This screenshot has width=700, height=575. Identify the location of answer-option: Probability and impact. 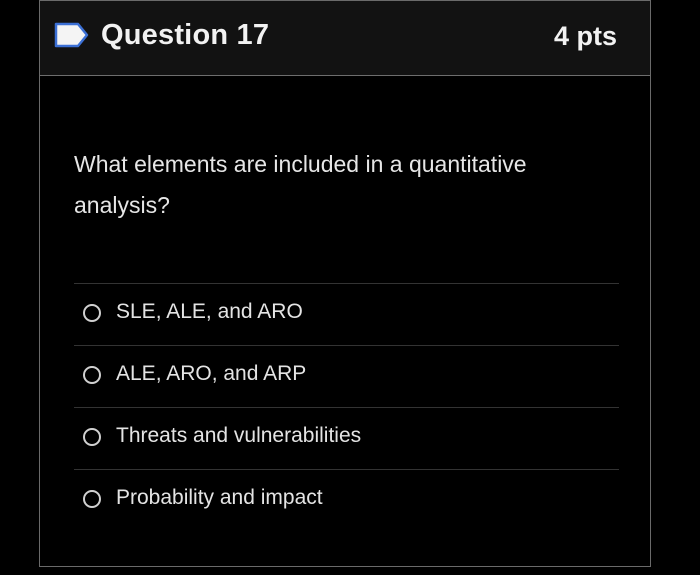
(346, 500).